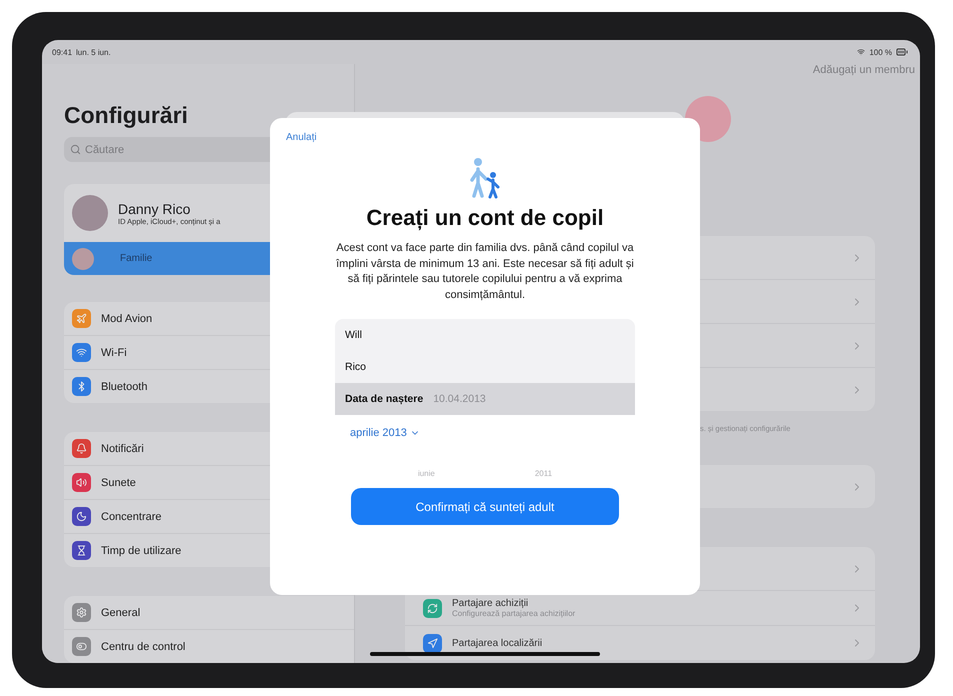 This screenshot has height=696, width=953. What do you see at coordinates (514, 613) in the screenshot?
I see `row-subtitle: Configurează partajarea achizițiilor` at bounding box center [514, 613].